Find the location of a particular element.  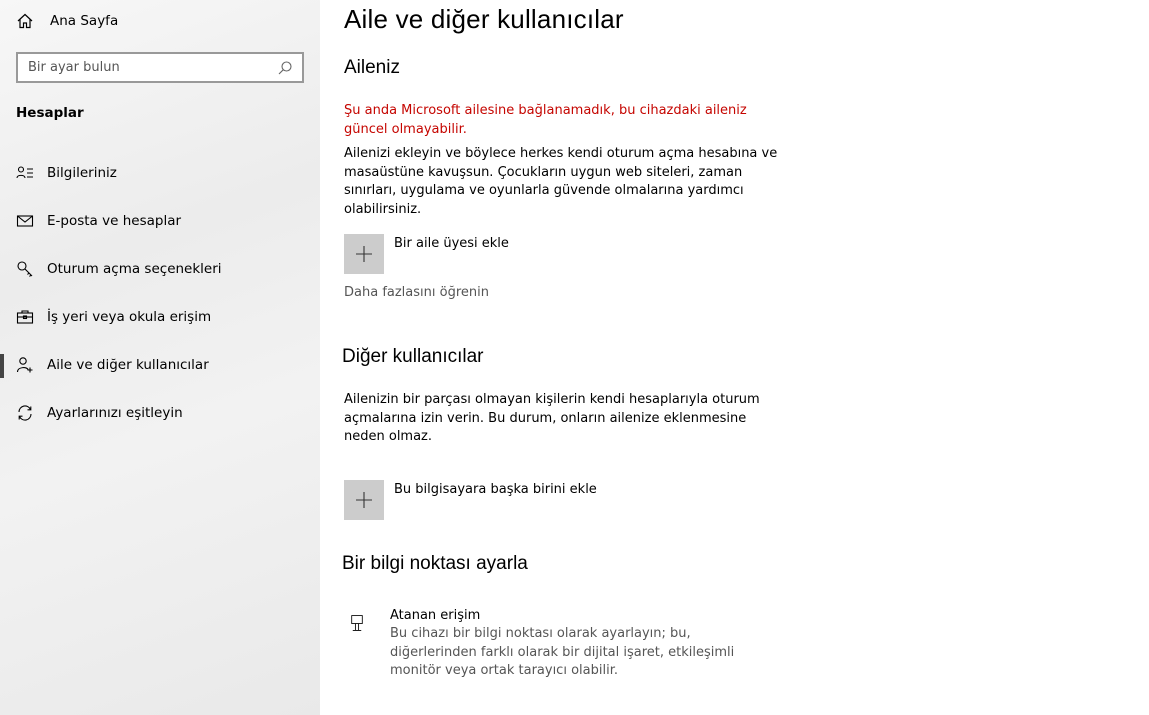

kiosk-heading: Bir bilgi noktası ayarla is located at coordinates (435, 563).